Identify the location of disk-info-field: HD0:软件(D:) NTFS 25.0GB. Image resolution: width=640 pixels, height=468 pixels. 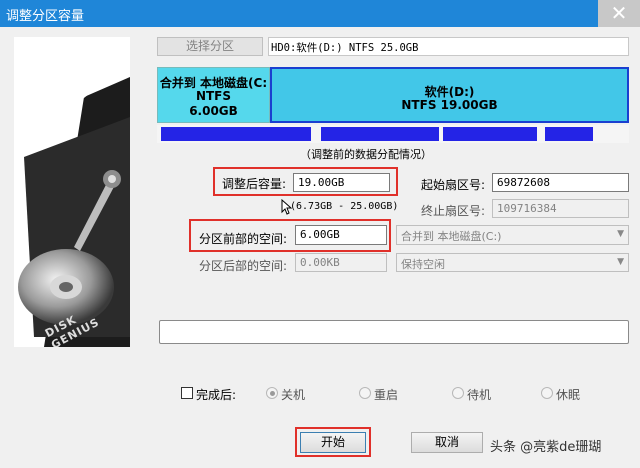
(448, 46).